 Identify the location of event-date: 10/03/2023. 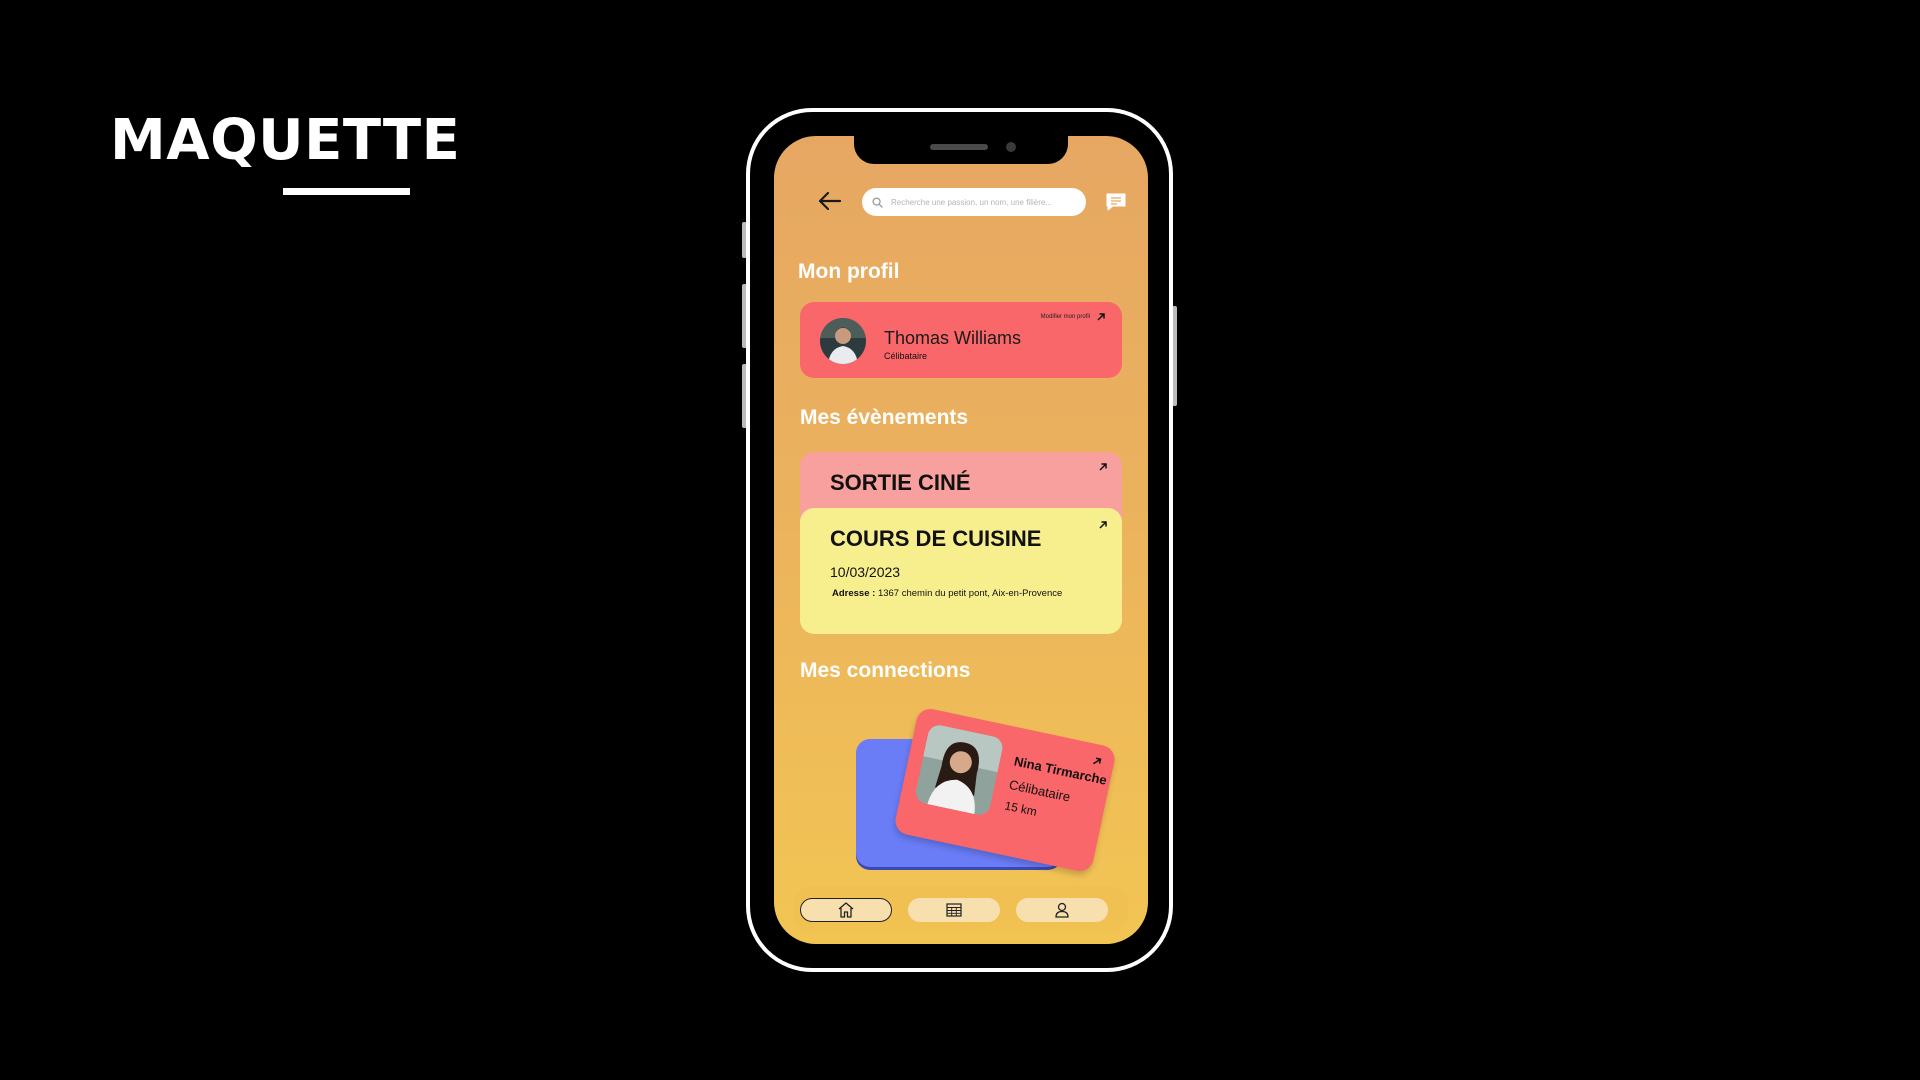
(865, 572).